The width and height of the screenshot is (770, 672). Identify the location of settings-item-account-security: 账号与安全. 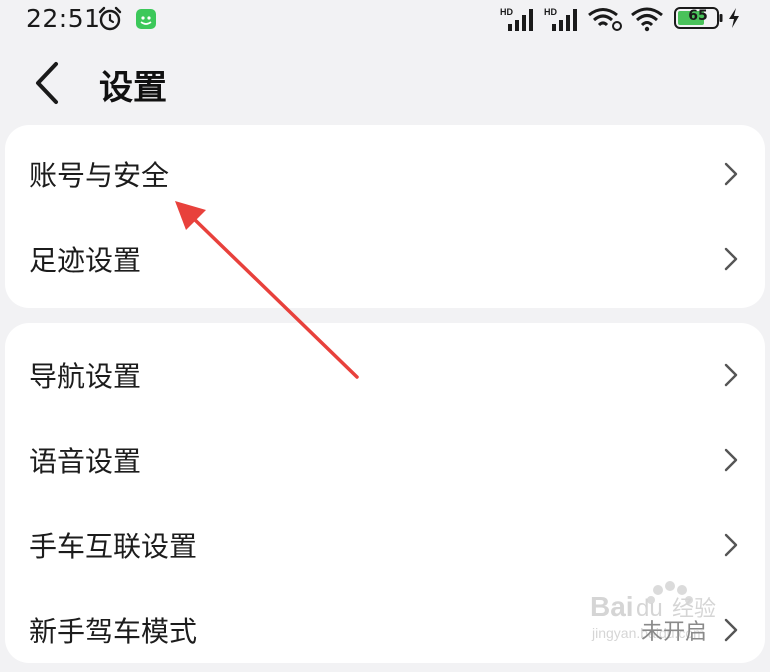
(385, 173).